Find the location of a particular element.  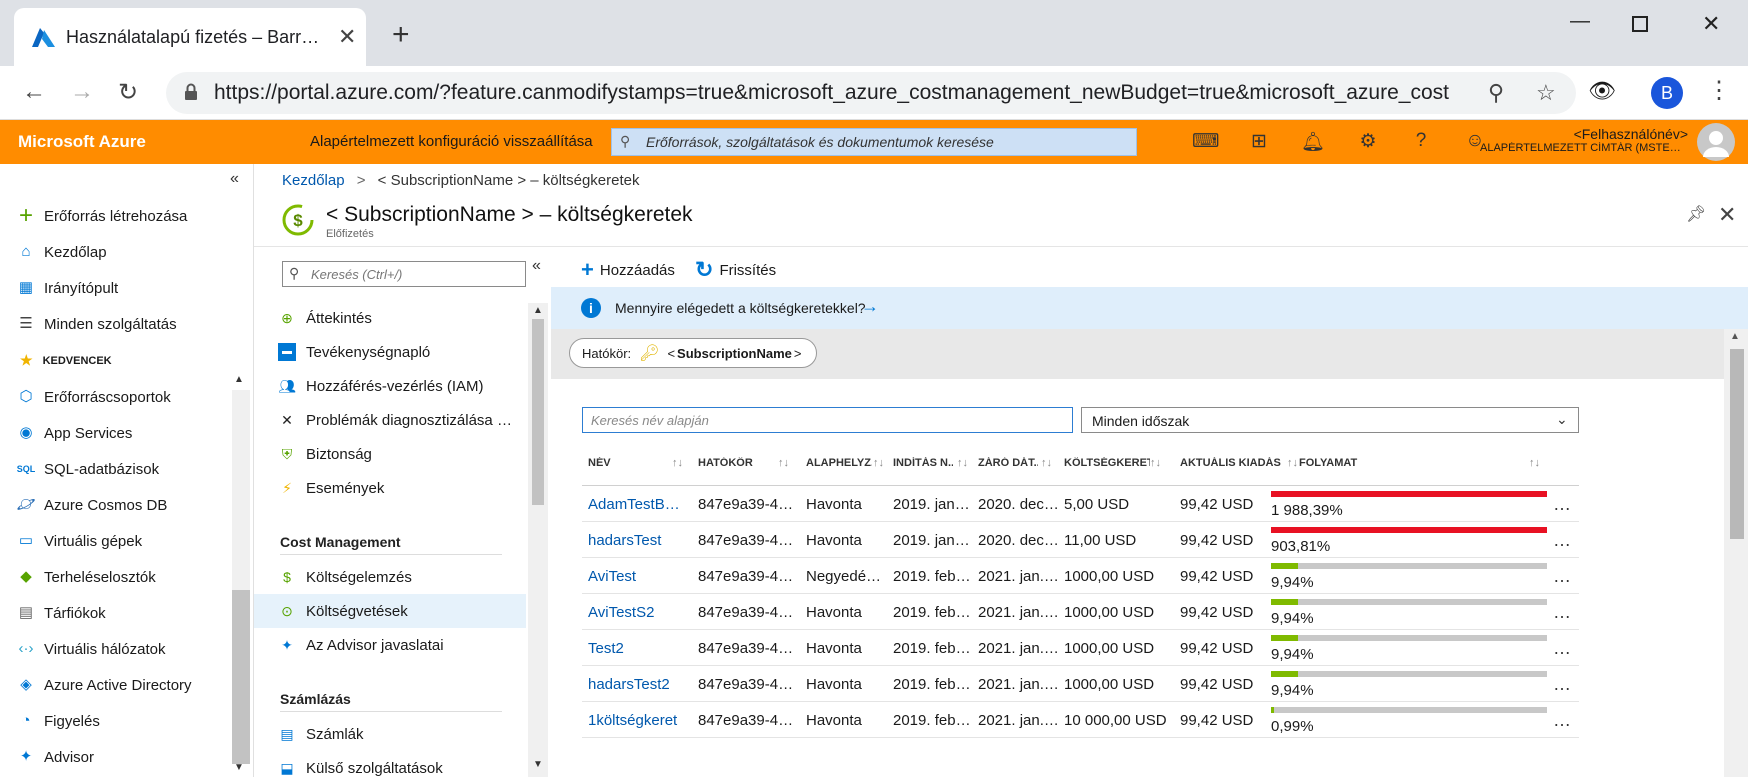

nav-advisor: ✦ Advisor is located at coordinates (122, 757).